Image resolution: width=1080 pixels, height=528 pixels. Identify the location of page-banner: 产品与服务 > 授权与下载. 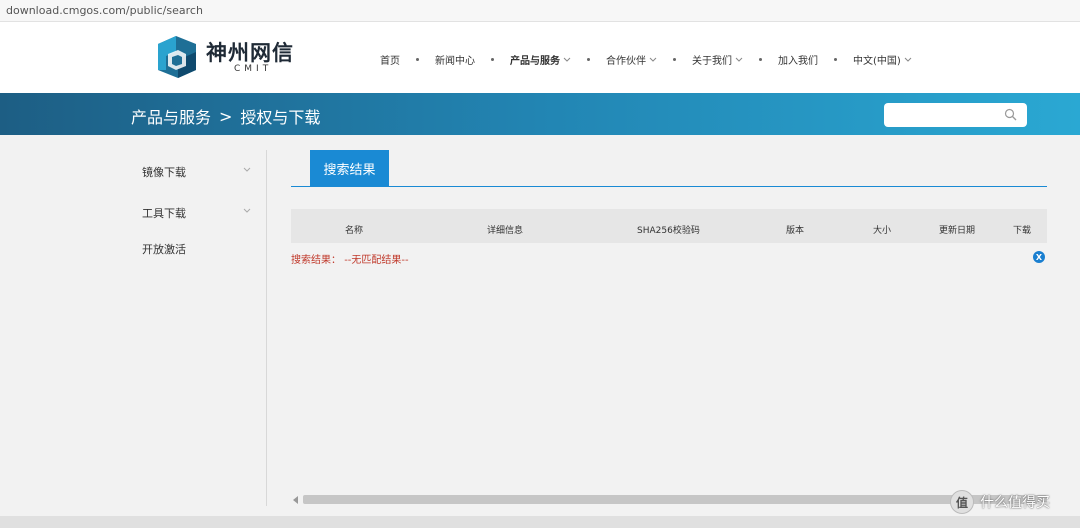
(540, 114).